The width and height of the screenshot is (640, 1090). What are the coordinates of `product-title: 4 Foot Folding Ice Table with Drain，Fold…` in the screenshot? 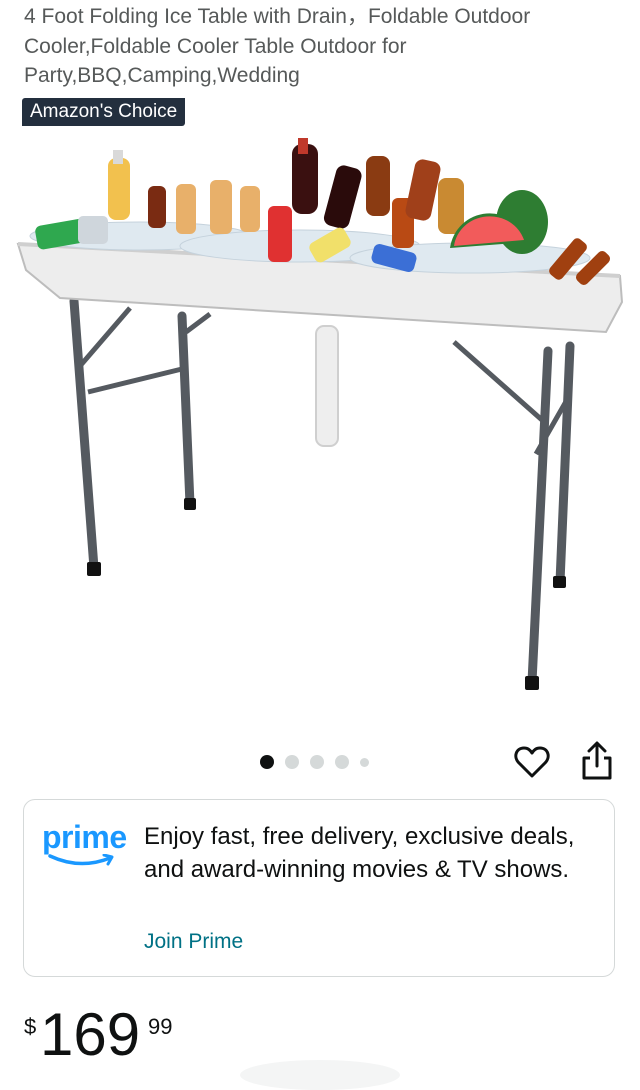 It's located at (277, 46).